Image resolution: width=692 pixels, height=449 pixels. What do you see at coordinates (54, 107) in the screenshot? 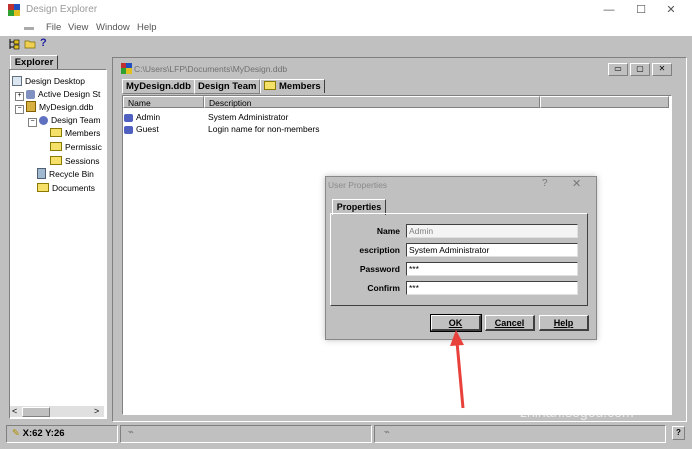
I see `tree-item-mydesign-ddb: − MyDesign.ddb` at bounding box center [54, 107].